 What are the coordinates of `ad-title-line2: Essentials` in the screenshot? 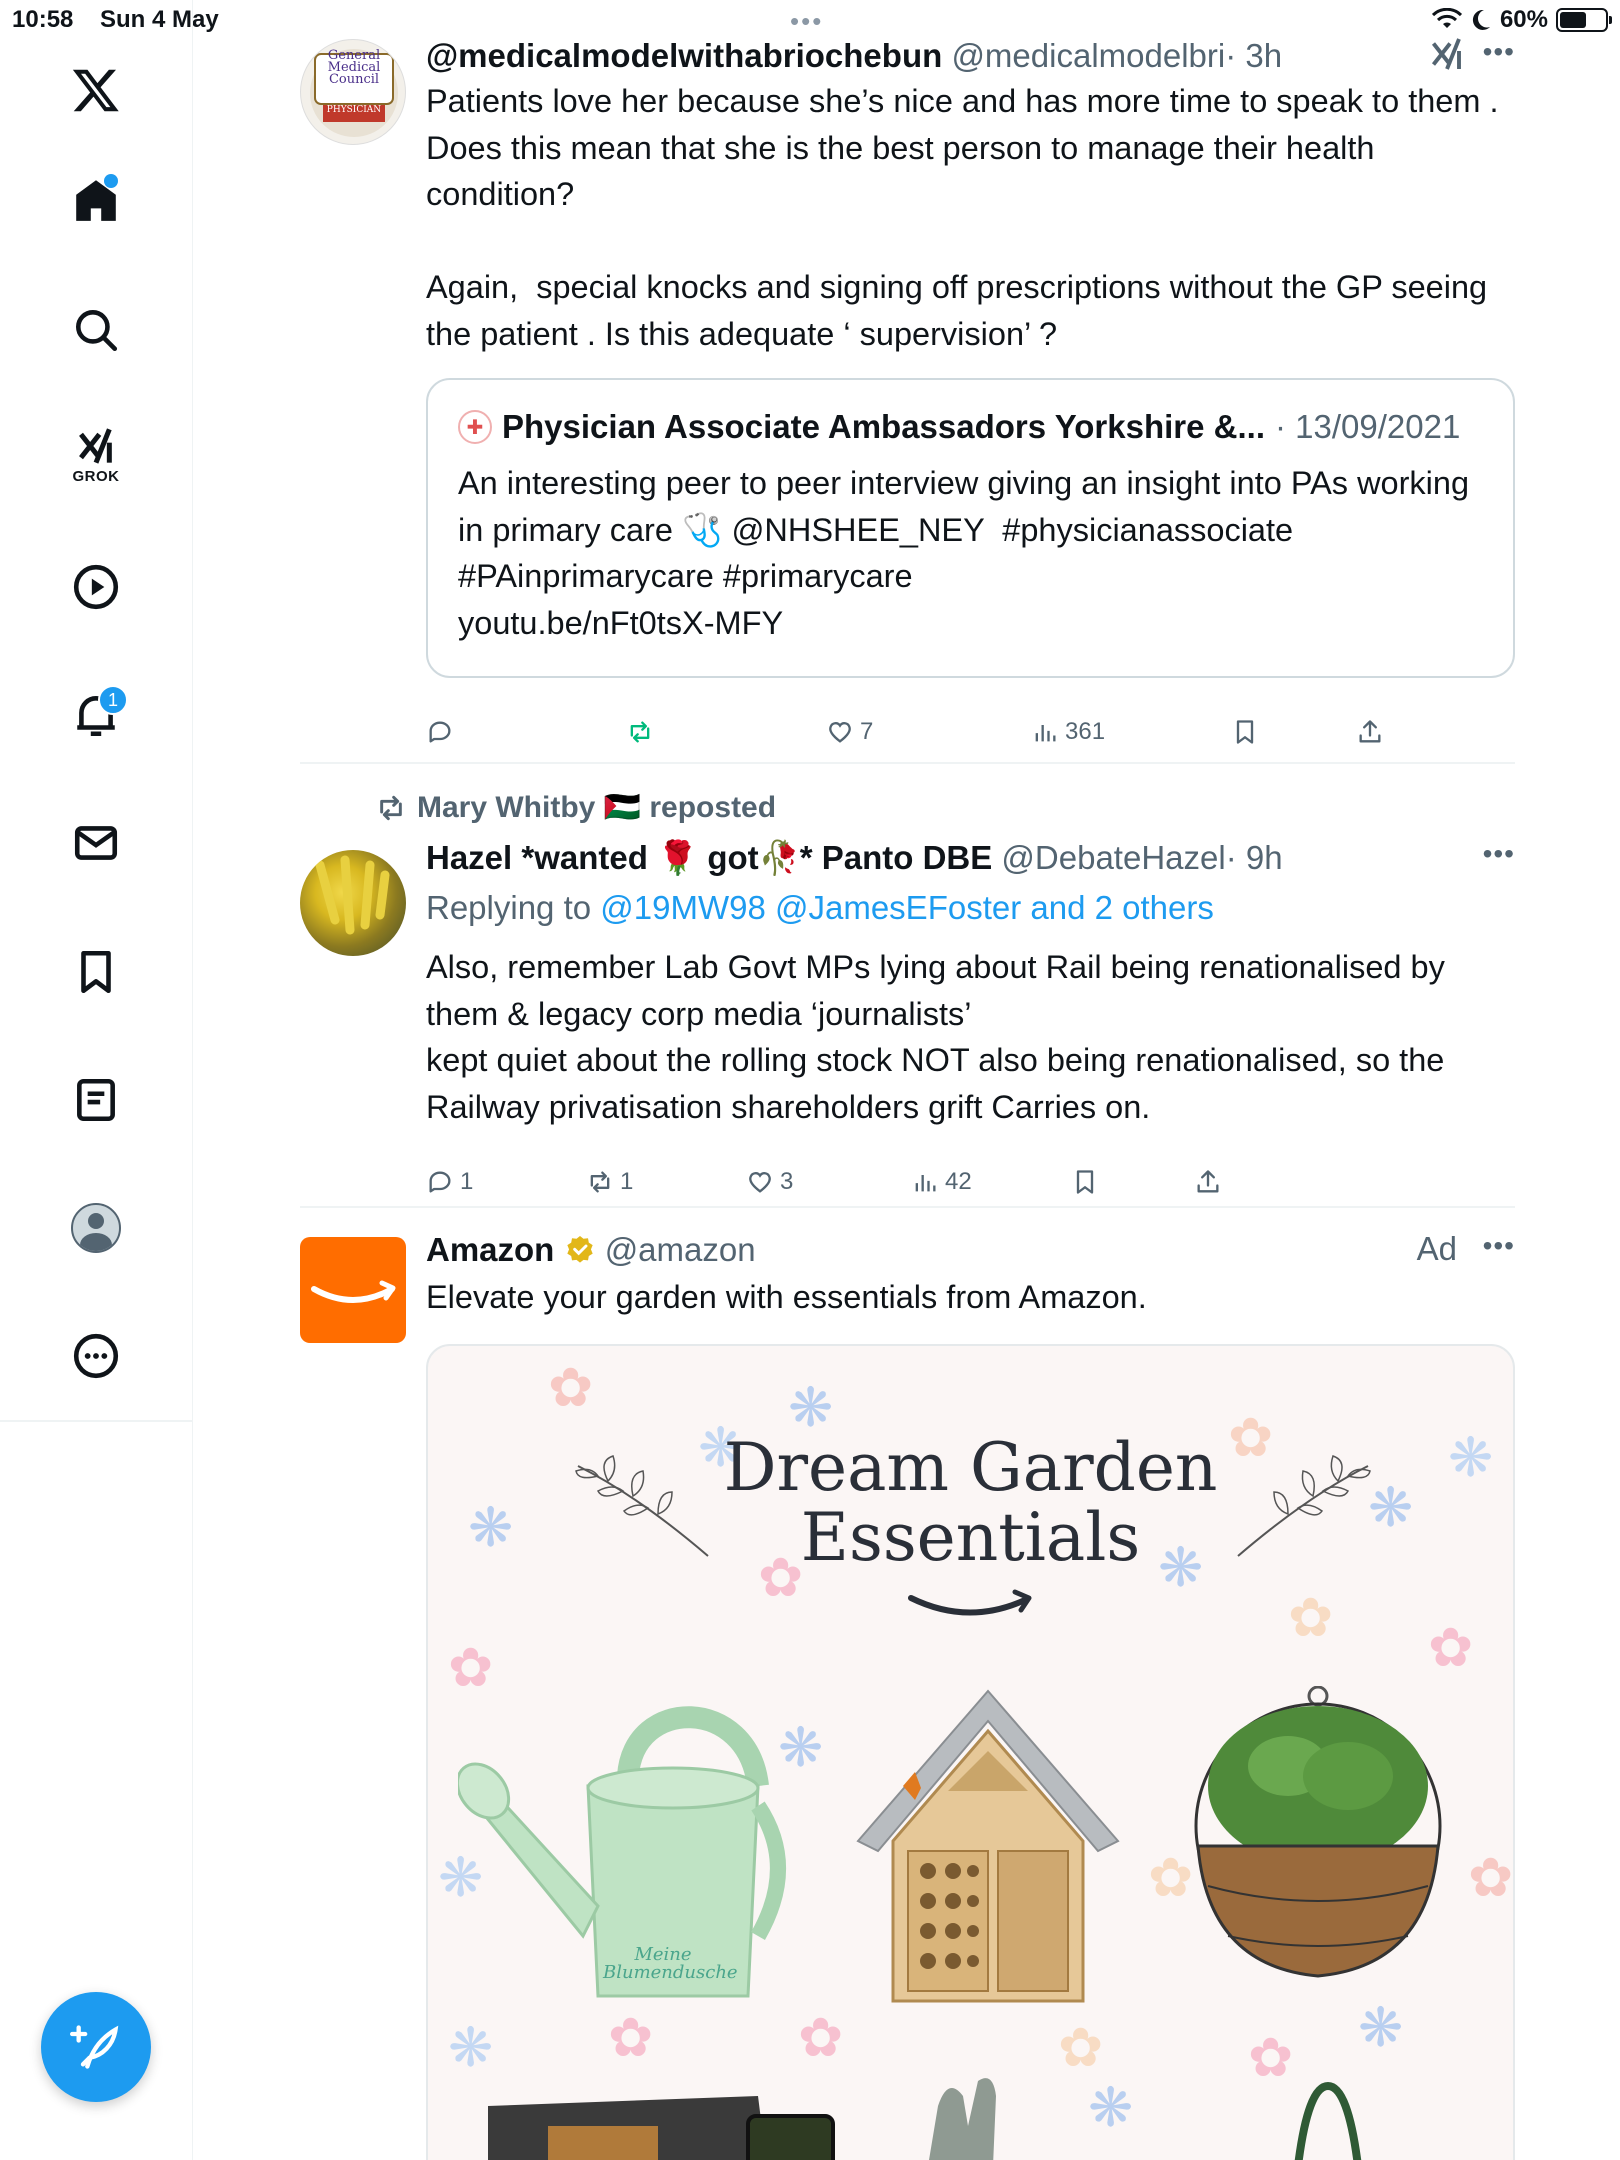 It's located at (970, 1537).